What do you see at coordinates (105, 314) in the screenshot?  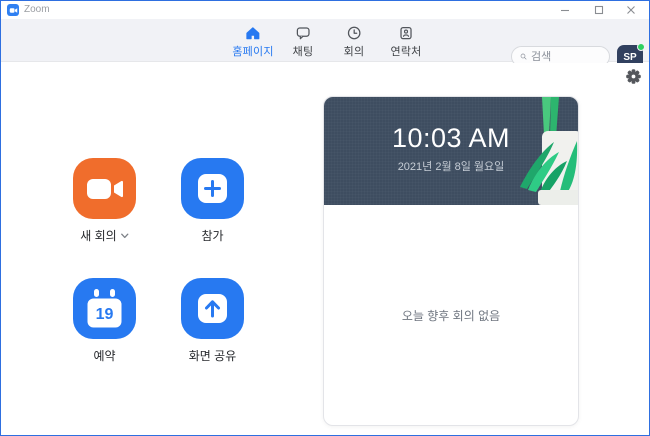 I see `calendar-day: 19` at bounding box center [105, 314].